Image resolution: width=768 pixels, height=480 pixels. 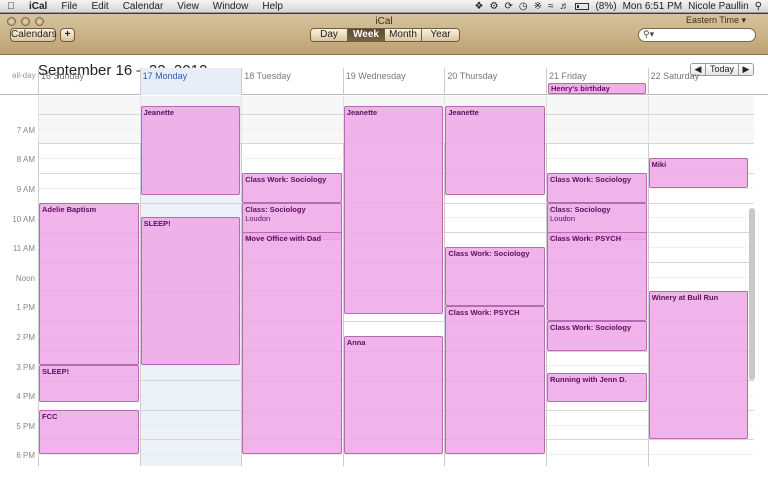 What do you see at coordinates (292, 81) in the screenshot?
I see `day-header-tuesday: 18 Tuesday` at bounding box center [292, 81].